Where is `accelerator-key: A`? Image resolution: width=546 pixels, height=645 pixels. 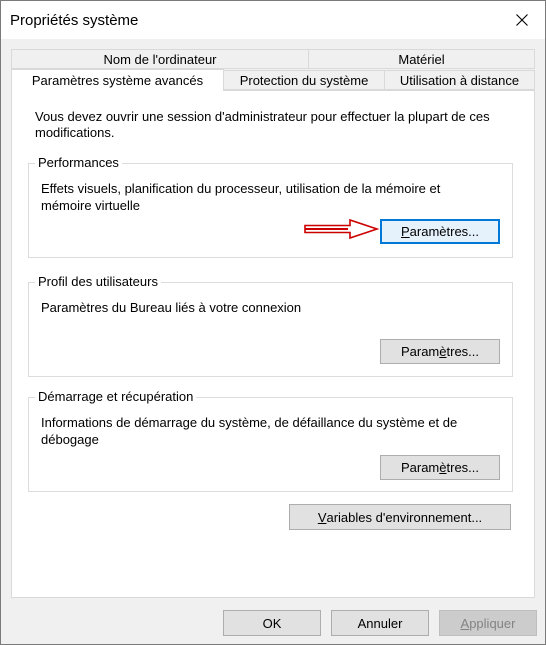
accelerator-key: A is located at coordinates (465, 623).